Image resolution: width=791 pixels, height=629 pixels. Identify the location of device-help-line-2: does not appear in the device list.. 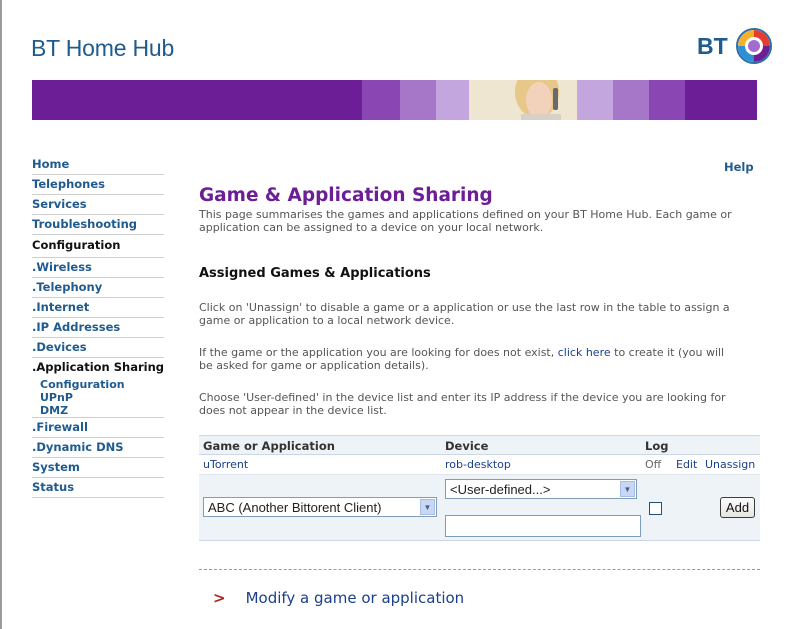
(293, 410).